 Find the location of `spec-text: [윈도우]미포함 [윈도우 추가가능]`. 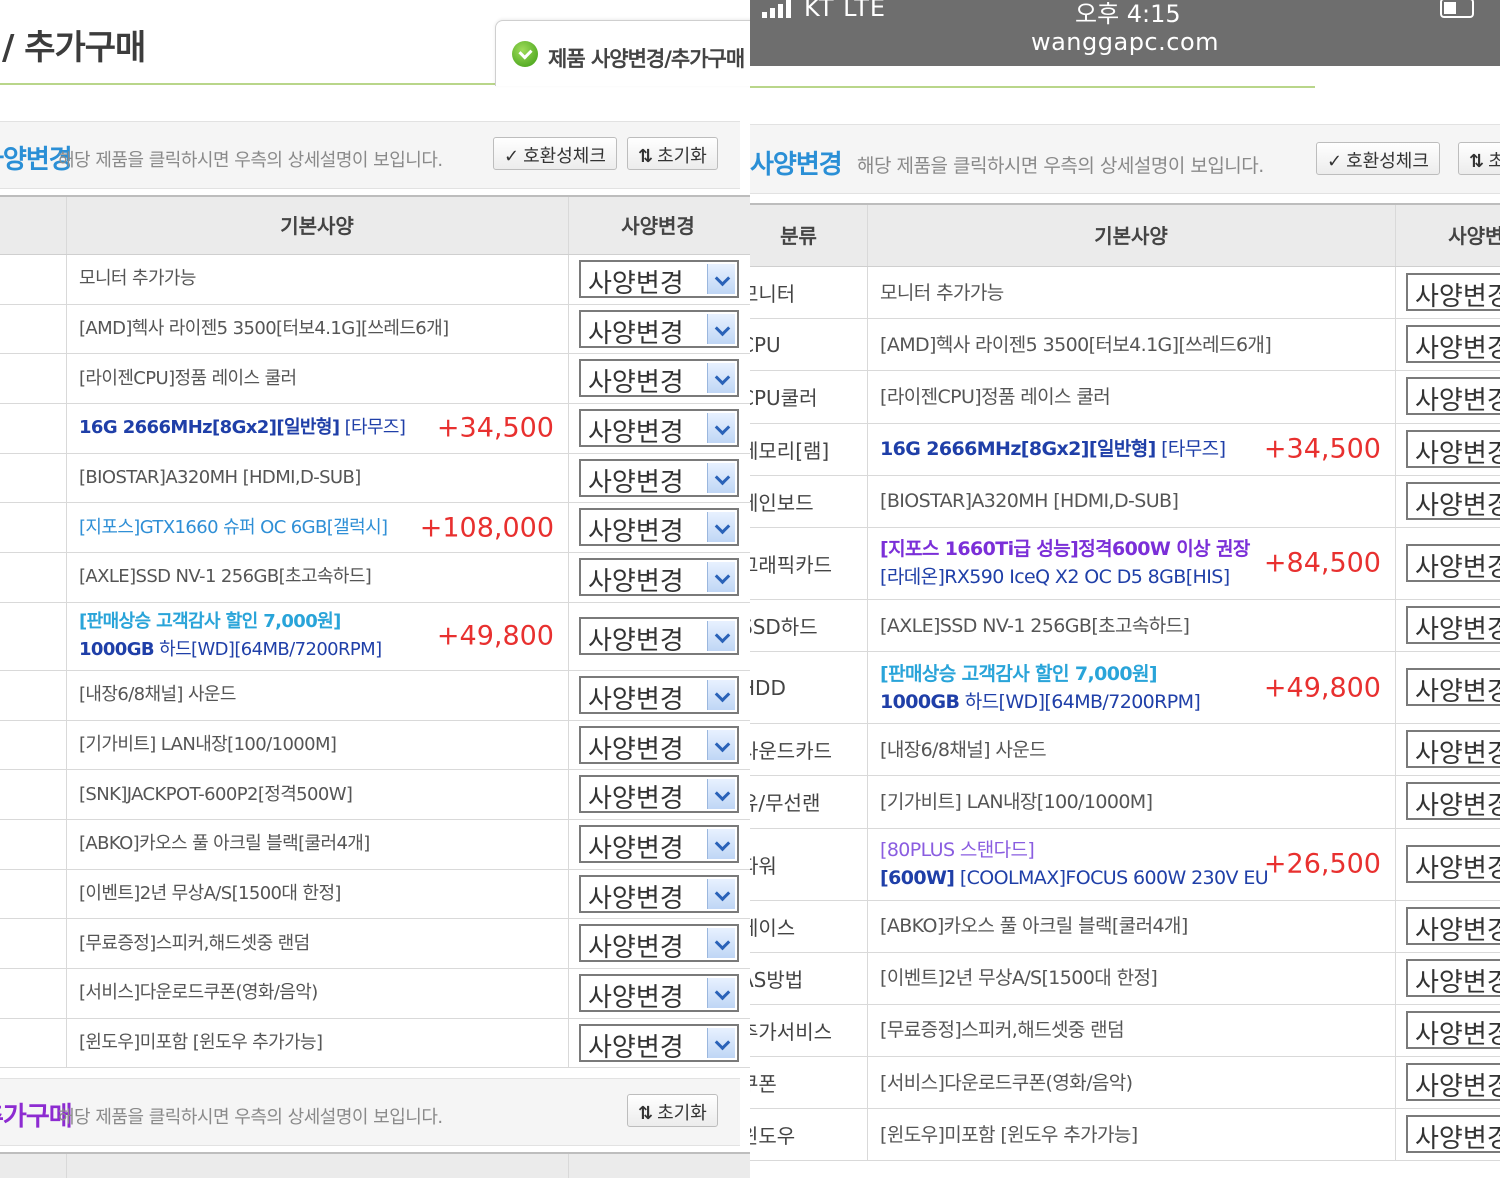

spec-text: [윈도우]미포함 [윈도우 추가가능] is located at coordinates (1137, 1135).